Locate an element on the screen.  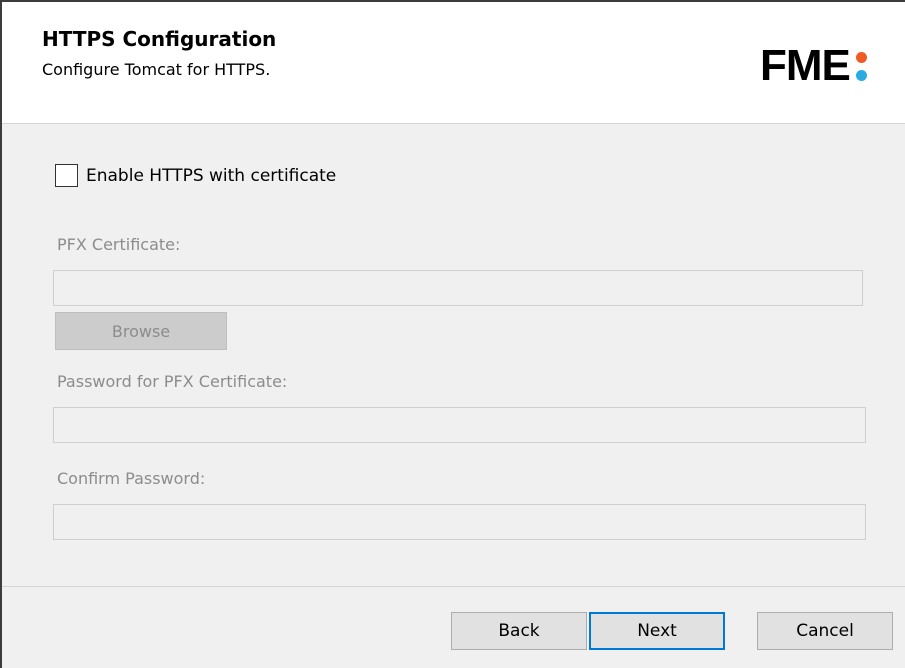
browse-button: Browse is located at coordinates (141, 331).